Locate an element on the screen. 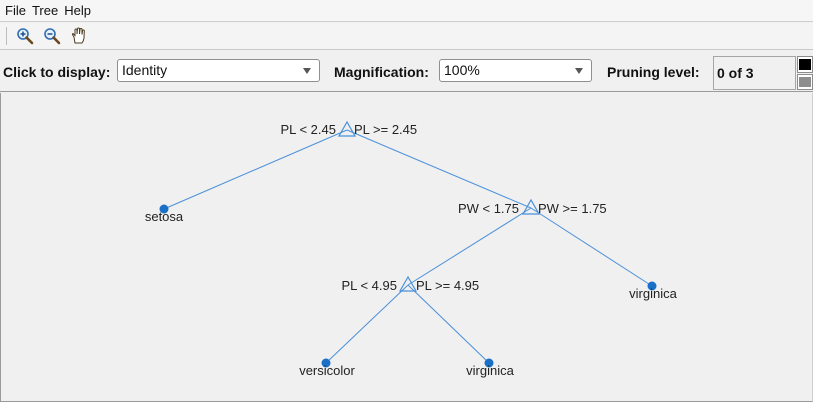 The width and height of the screenshot is (813, 402). split-3-left-label: PL < 4.95 is located at coordinates (369, 285).